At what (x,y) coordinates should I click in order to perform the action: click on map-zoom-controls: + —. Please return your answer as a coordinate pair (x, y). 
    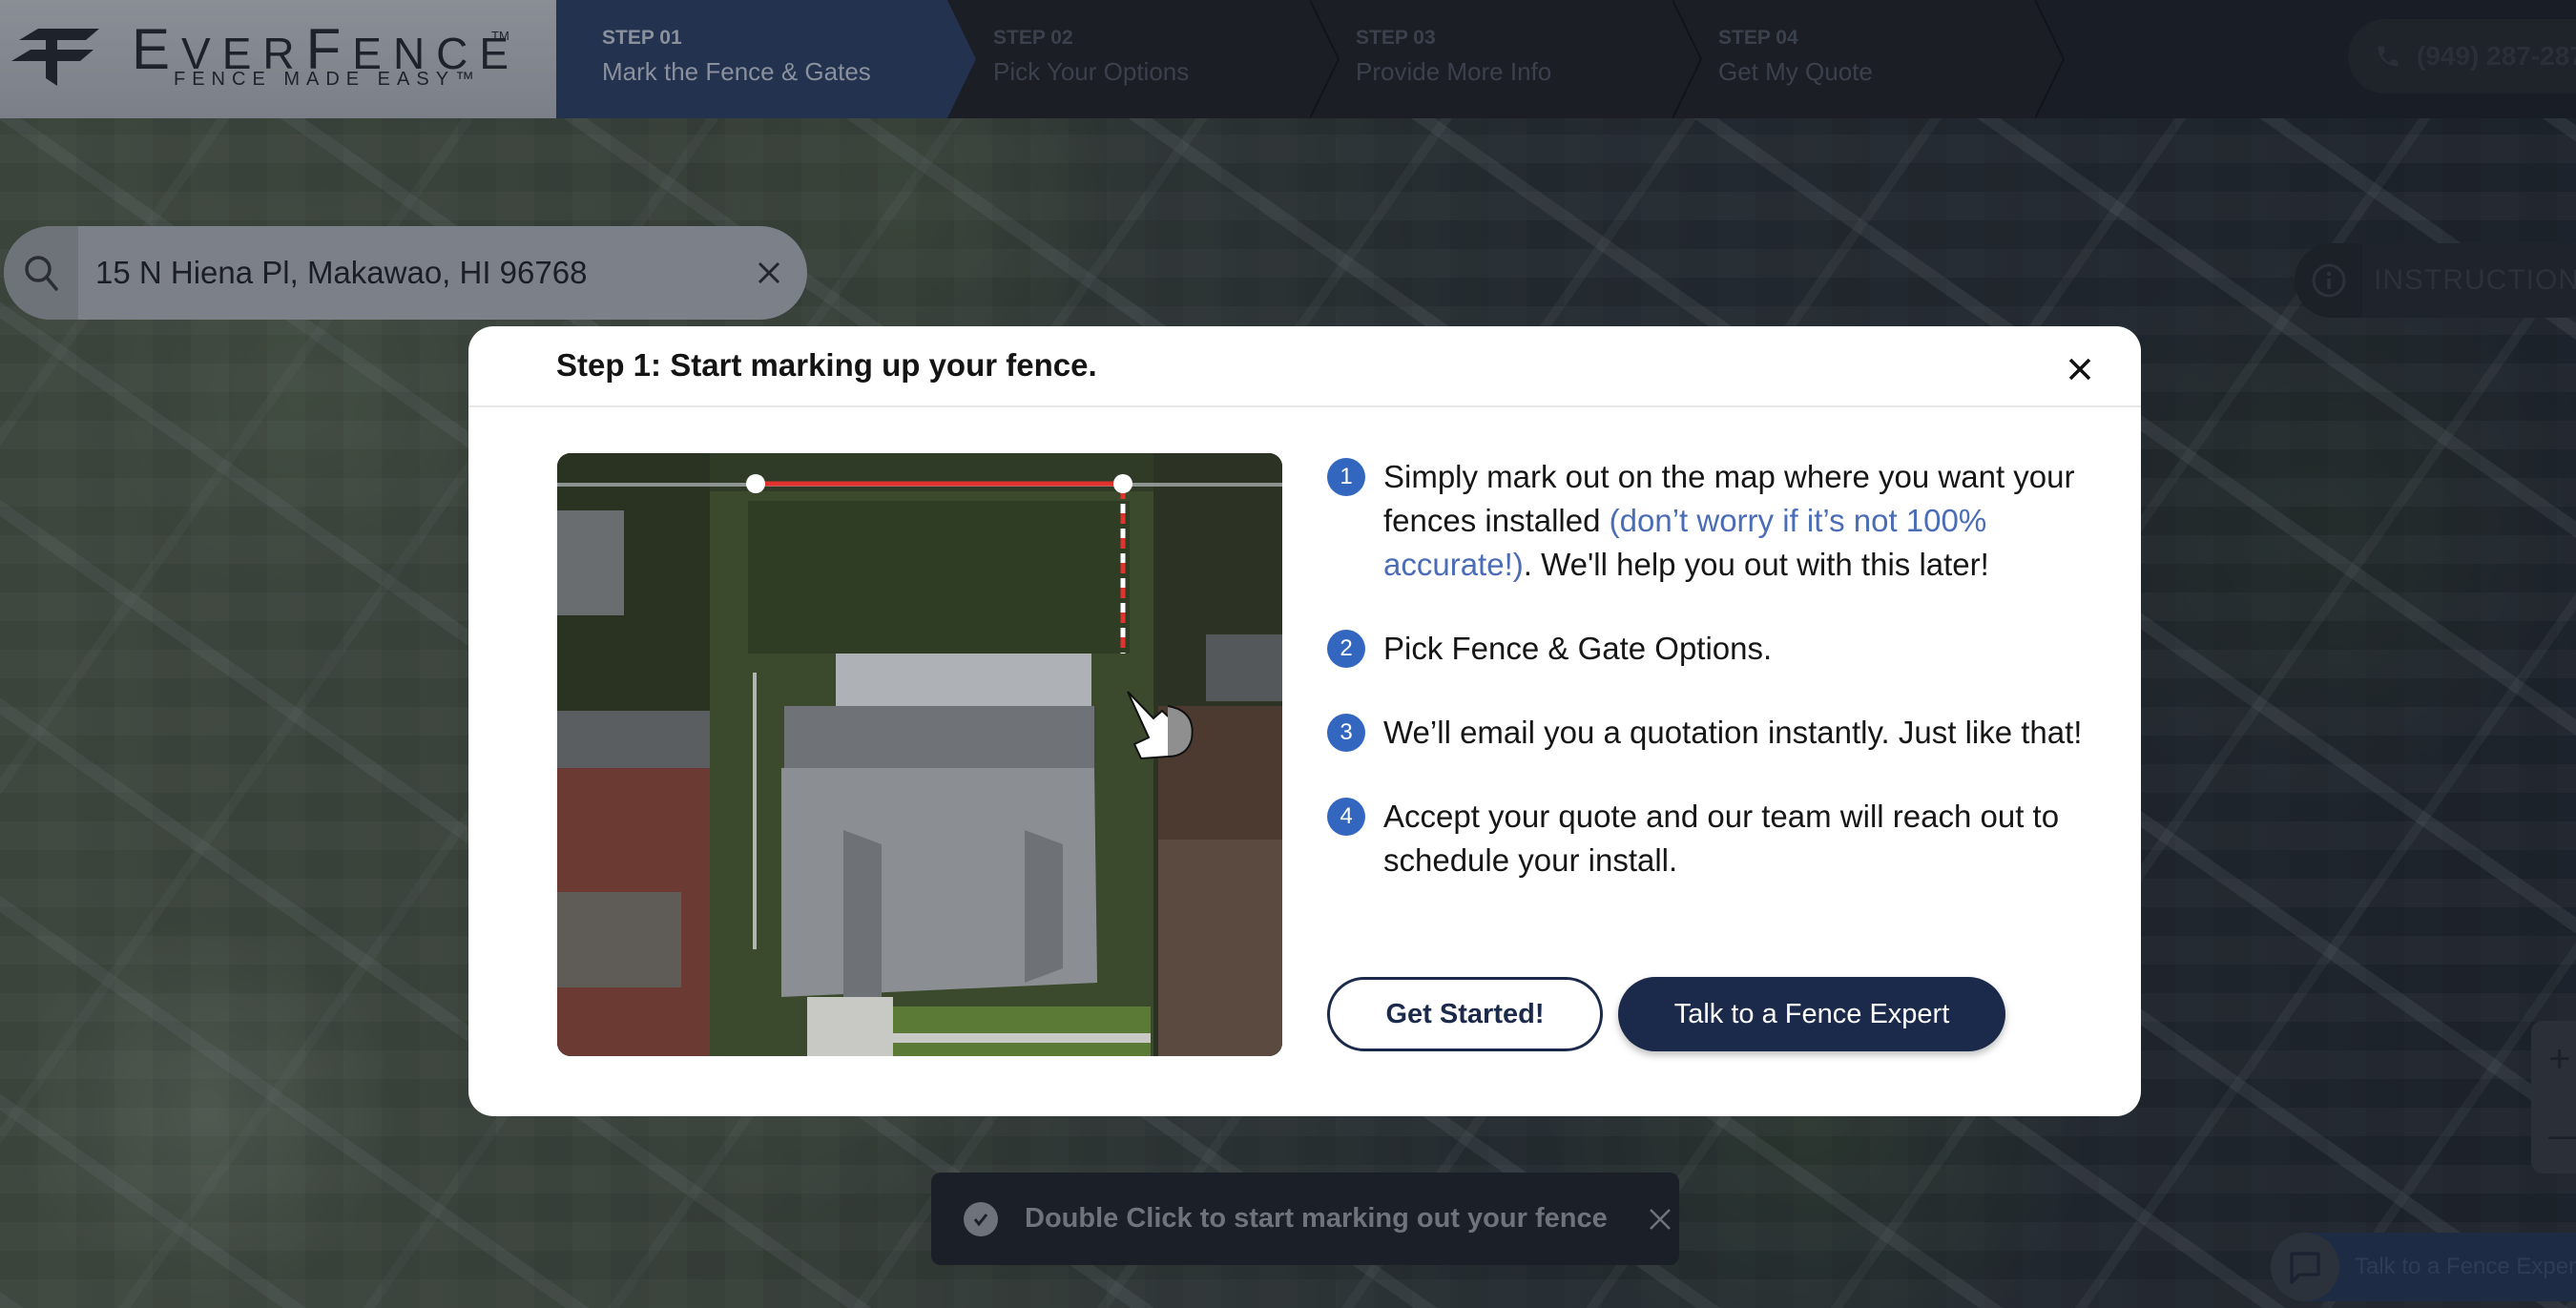
    Looking at the image, I should click on (2553, 1097).